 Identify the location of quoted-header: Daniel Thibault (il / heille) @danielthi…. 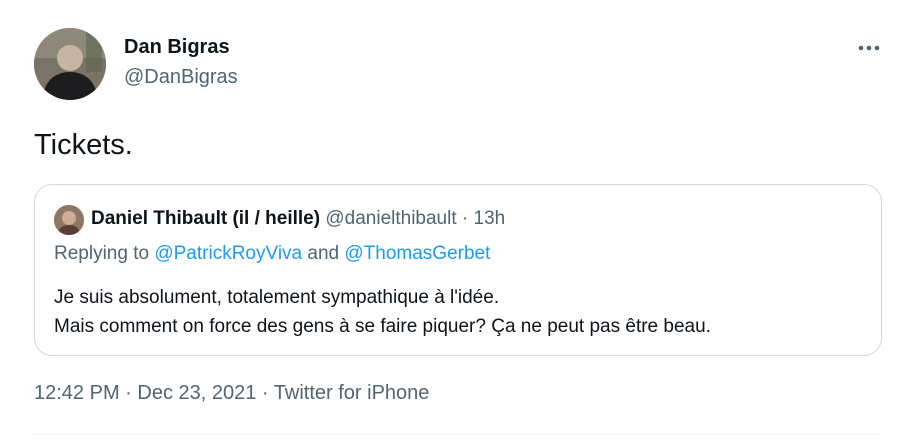
(298, 219).